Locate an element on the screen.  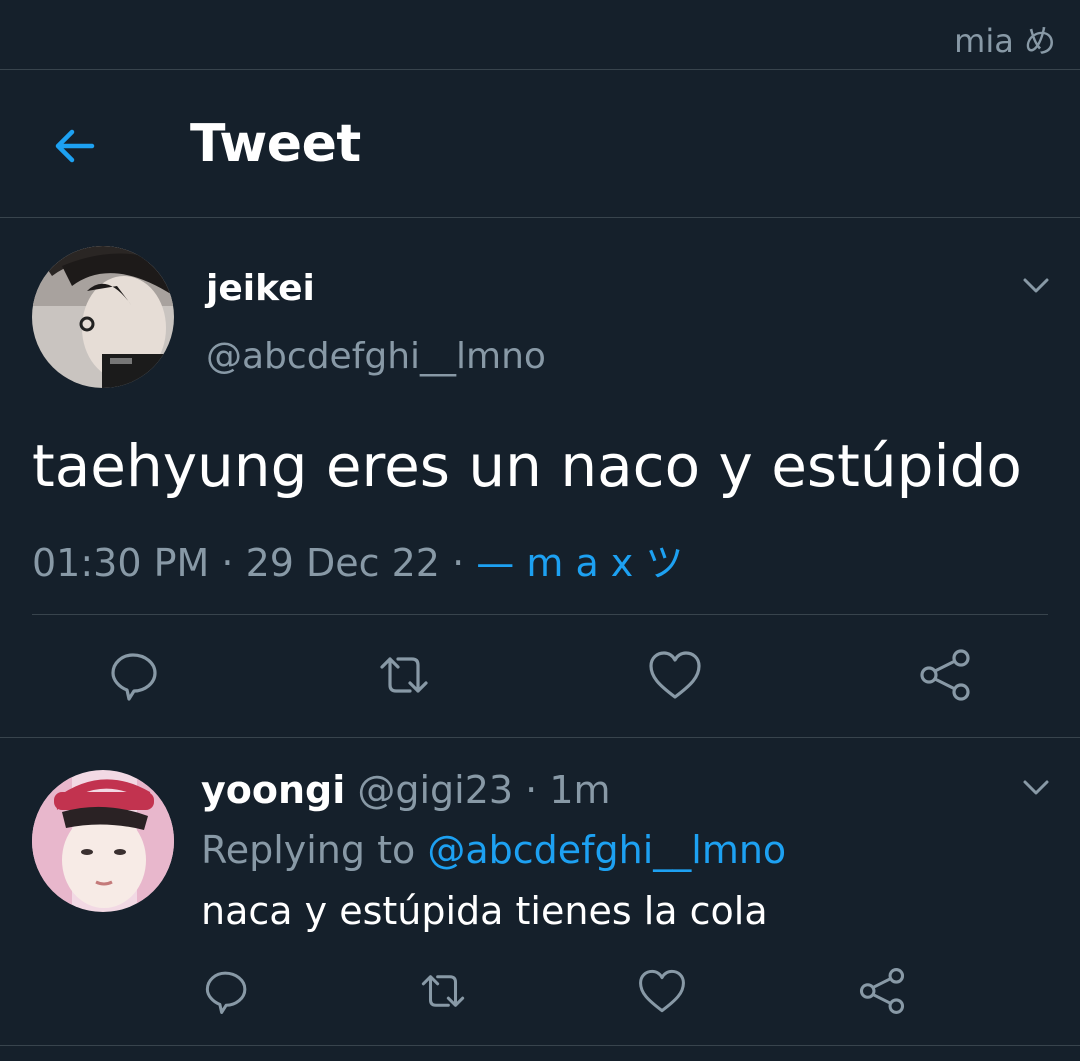
reply-avatar-image is located at coordinates (103, 841).